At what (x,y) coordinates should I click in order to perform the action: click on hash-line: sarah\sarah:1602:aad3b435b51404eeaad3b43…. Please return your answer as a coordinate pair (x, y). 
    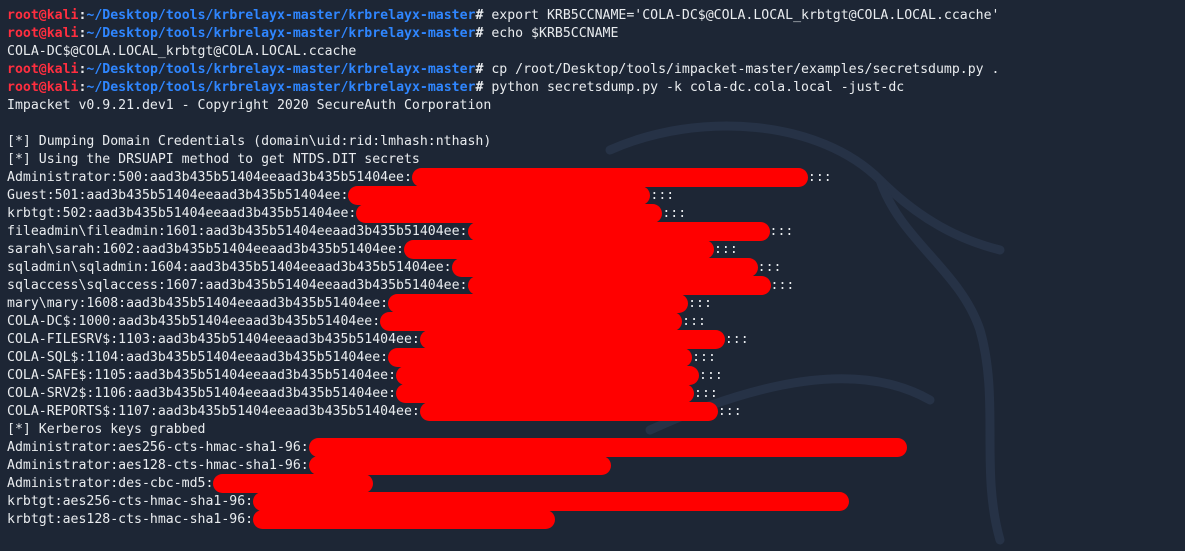
    Looking at the image, I should click on (596, 249).